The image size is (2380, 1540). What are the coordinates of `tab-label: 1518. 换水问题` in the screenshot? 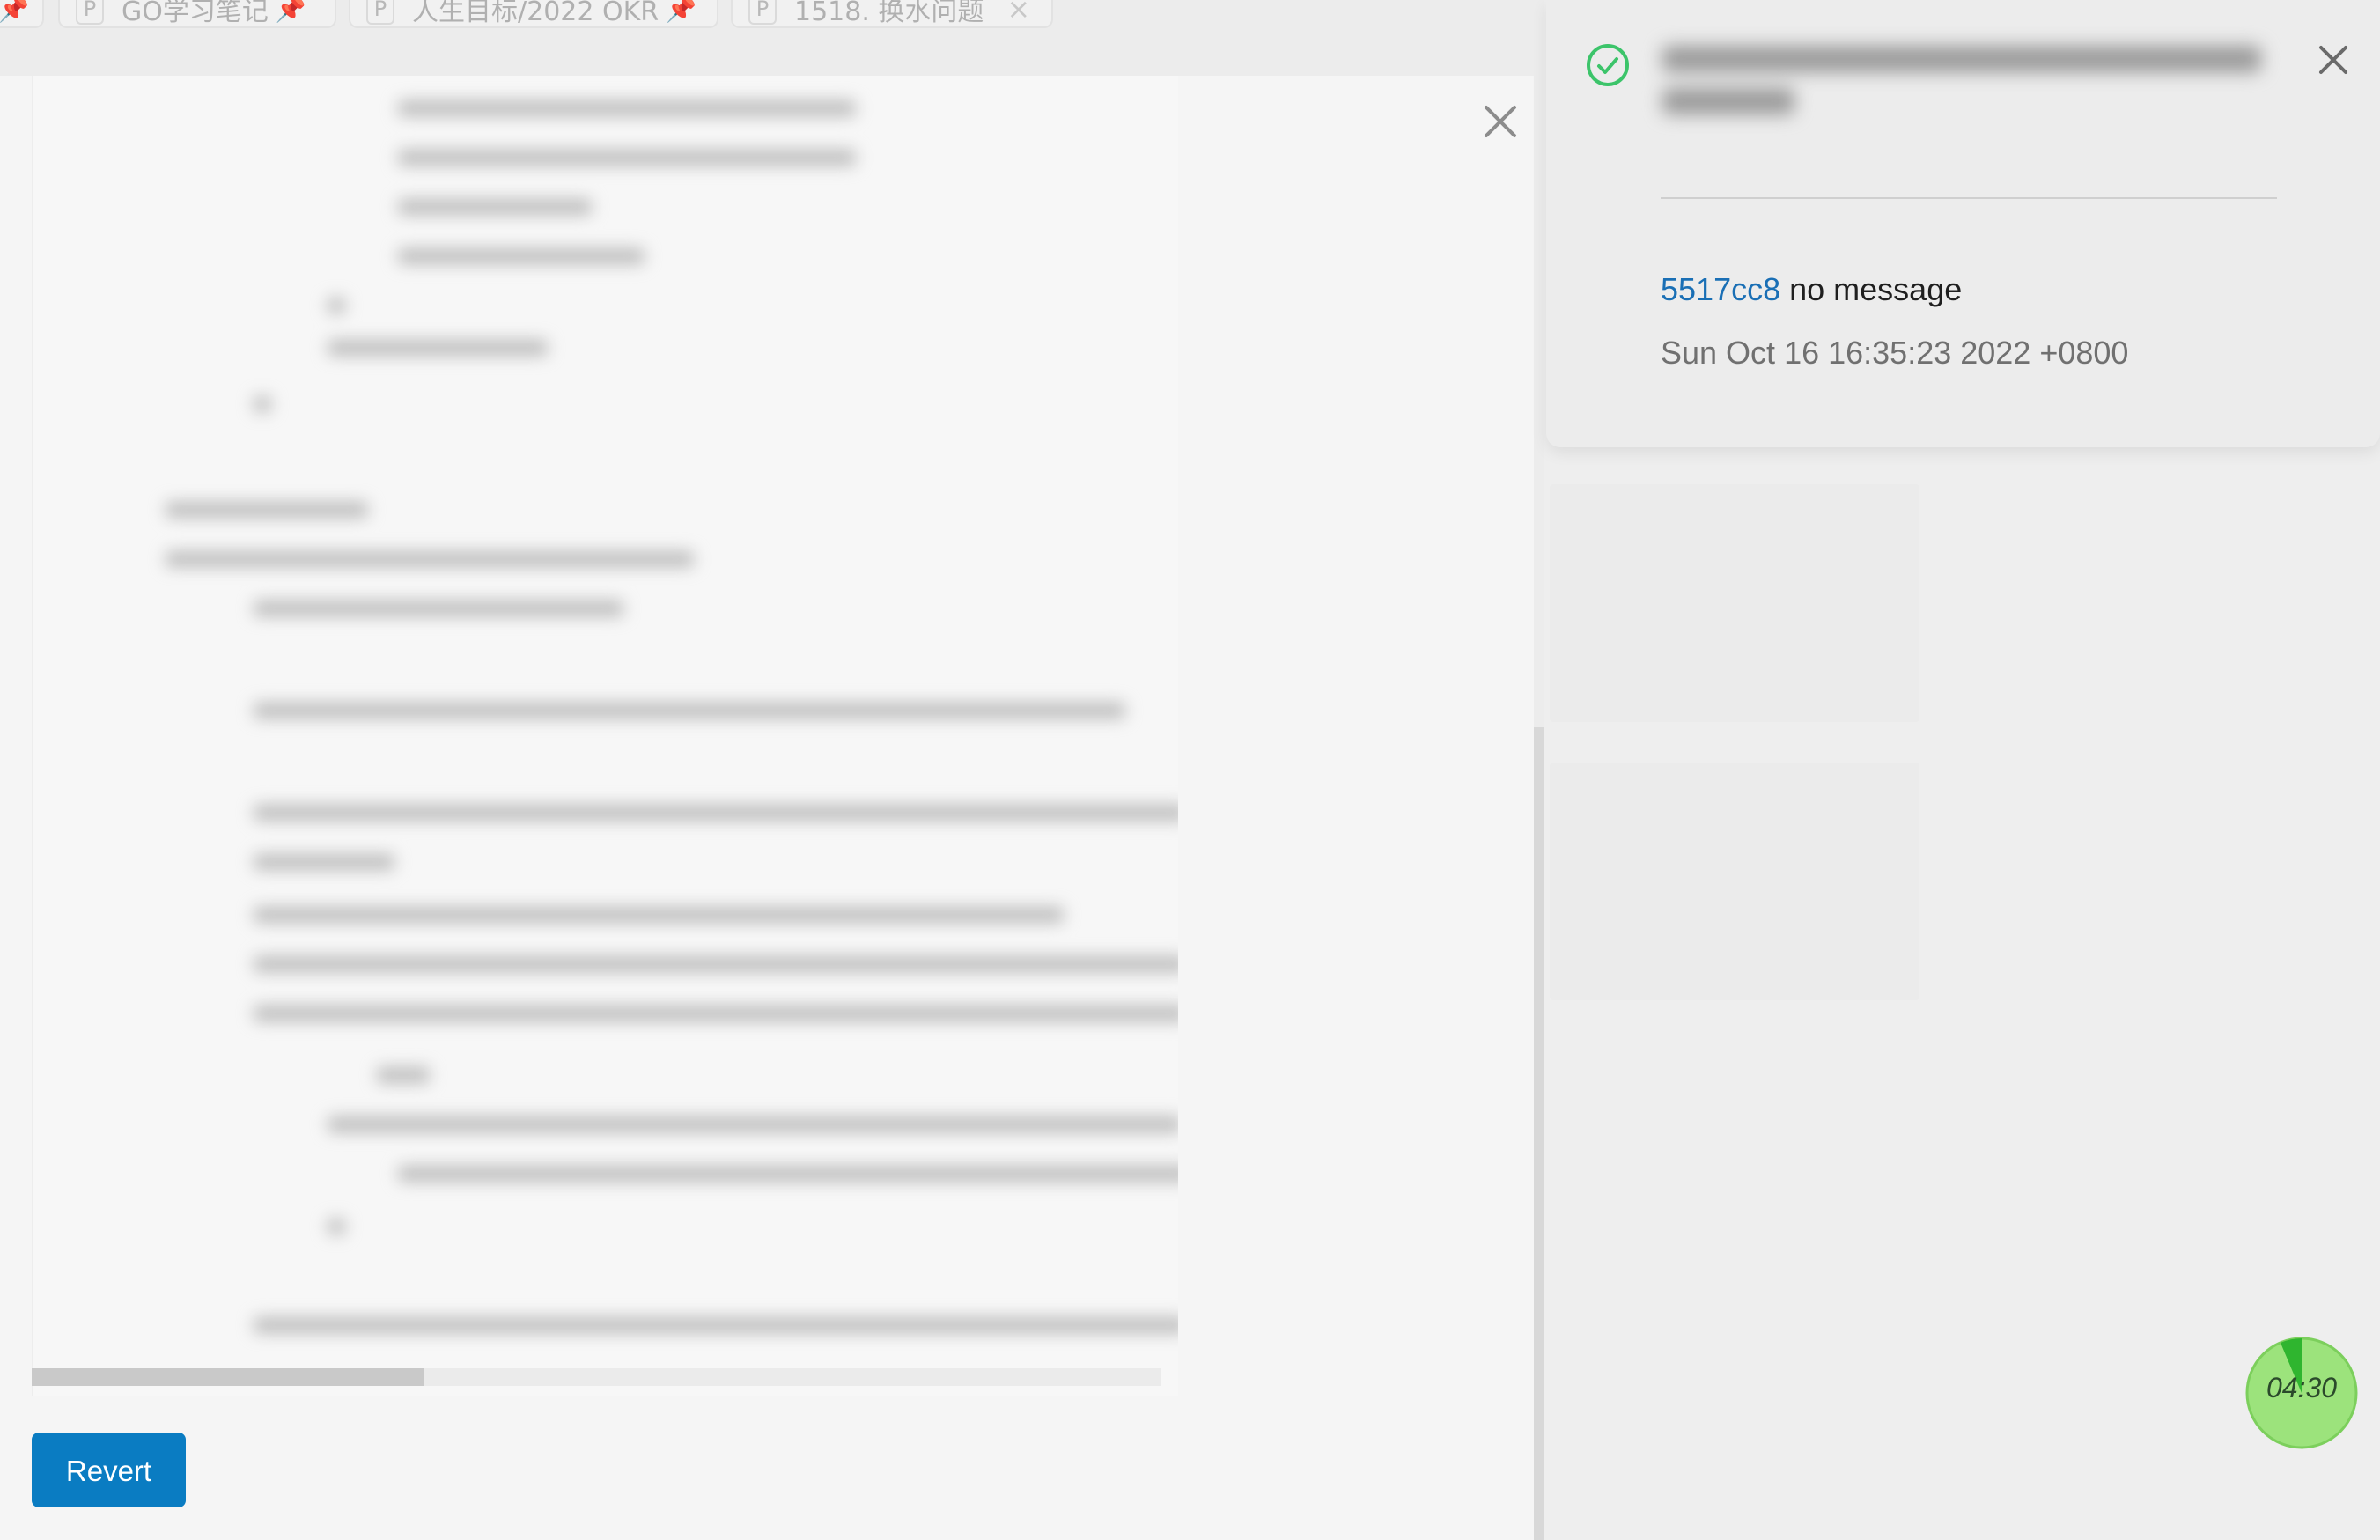 It's located at (889, 13).